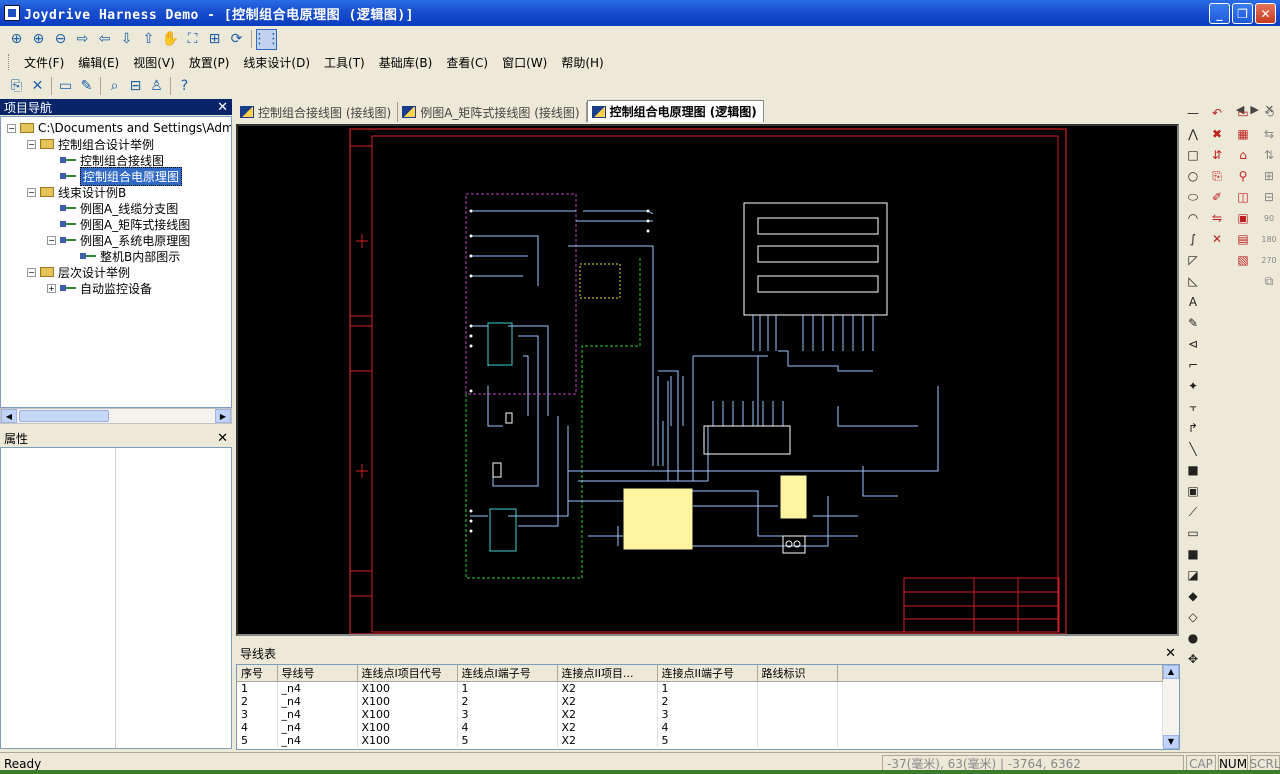 This screenshot has height=774, width=1280. Describe the element at coordinates (1193, 449) in the screenshot. I see `diagonal-icon: ╲` at that location.